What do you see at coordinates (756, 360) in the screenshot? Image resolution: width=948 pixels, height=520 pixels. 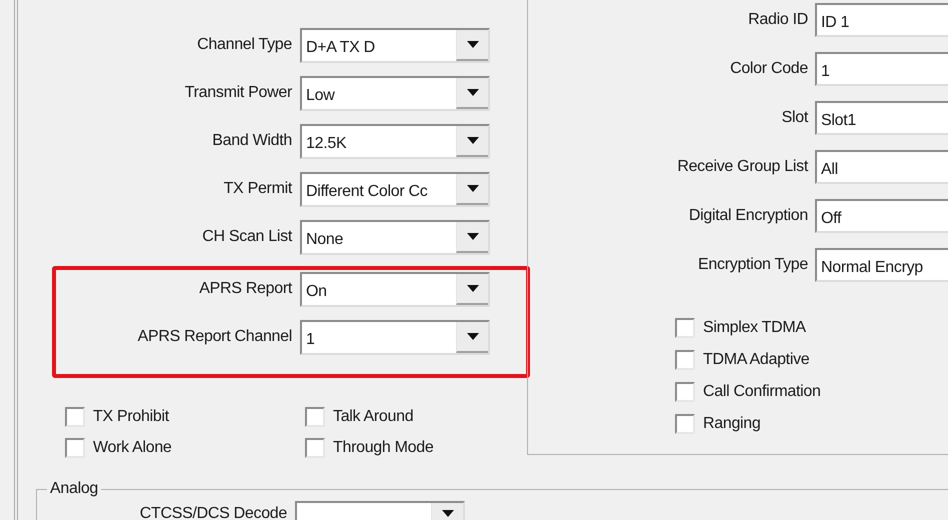 I see `checkbox-label: TDMA Adaptive` at bounding box center [756, 360].